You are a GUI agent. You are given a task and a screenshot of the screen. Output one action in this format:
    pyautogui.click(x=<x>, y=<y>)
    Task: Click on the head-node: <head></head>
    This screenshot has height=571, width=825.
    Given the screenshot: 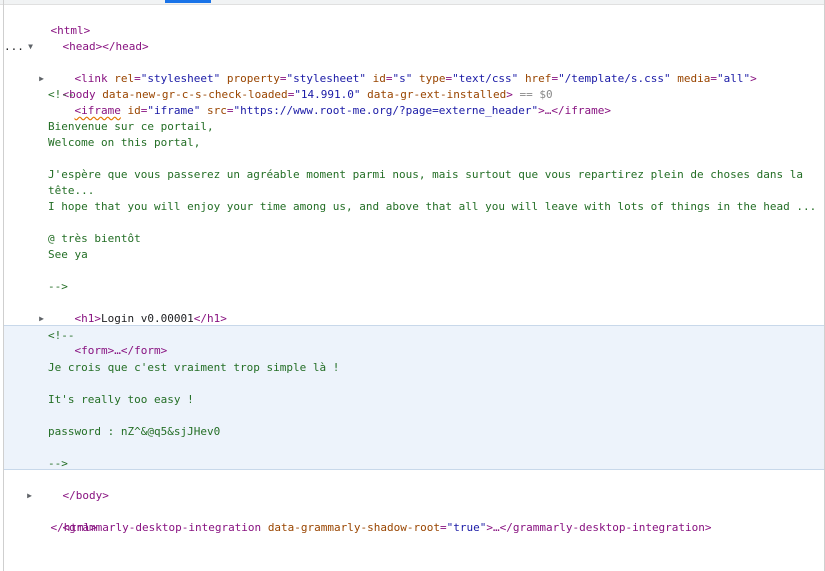 What is the action you would take?
    pyautogui.click(x=412, y=38)
    